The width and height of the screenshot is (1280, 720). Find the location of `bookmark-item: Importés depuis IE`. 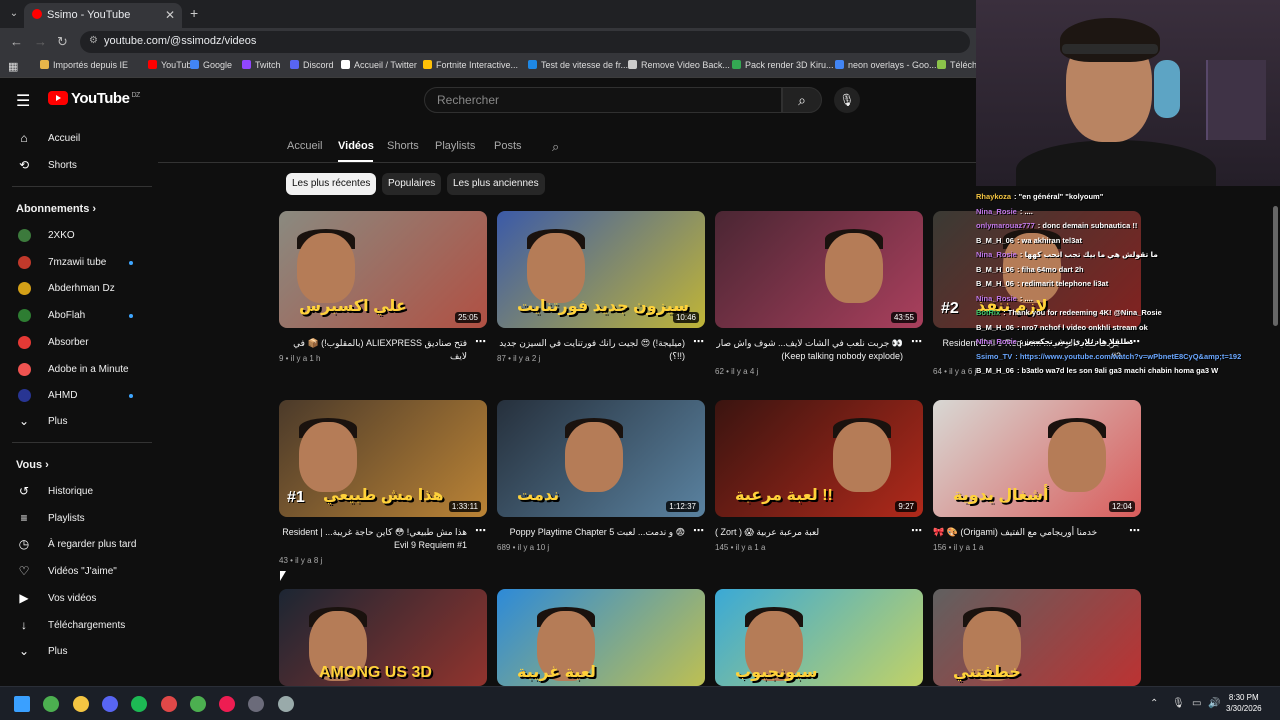

bookmark-item: Importés depuis IE is located at coordinates (84, 65).